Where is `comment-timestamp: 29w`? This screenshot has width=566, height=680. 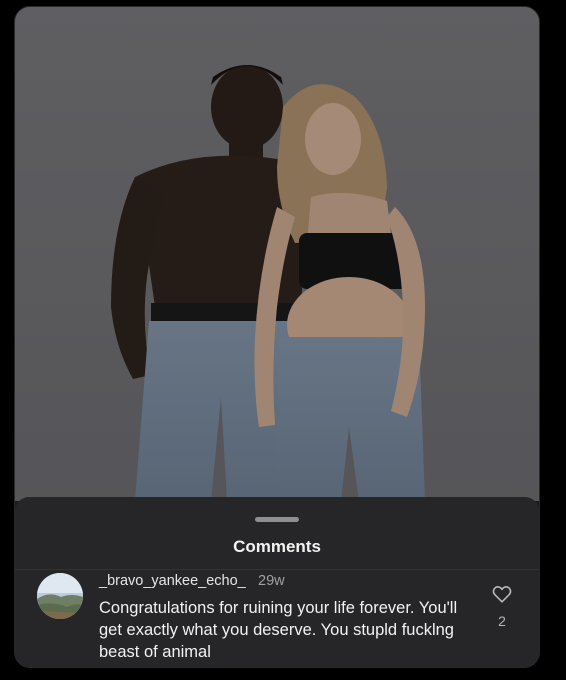
comment-timestamp: 29w is located at coordinates (271, 581).